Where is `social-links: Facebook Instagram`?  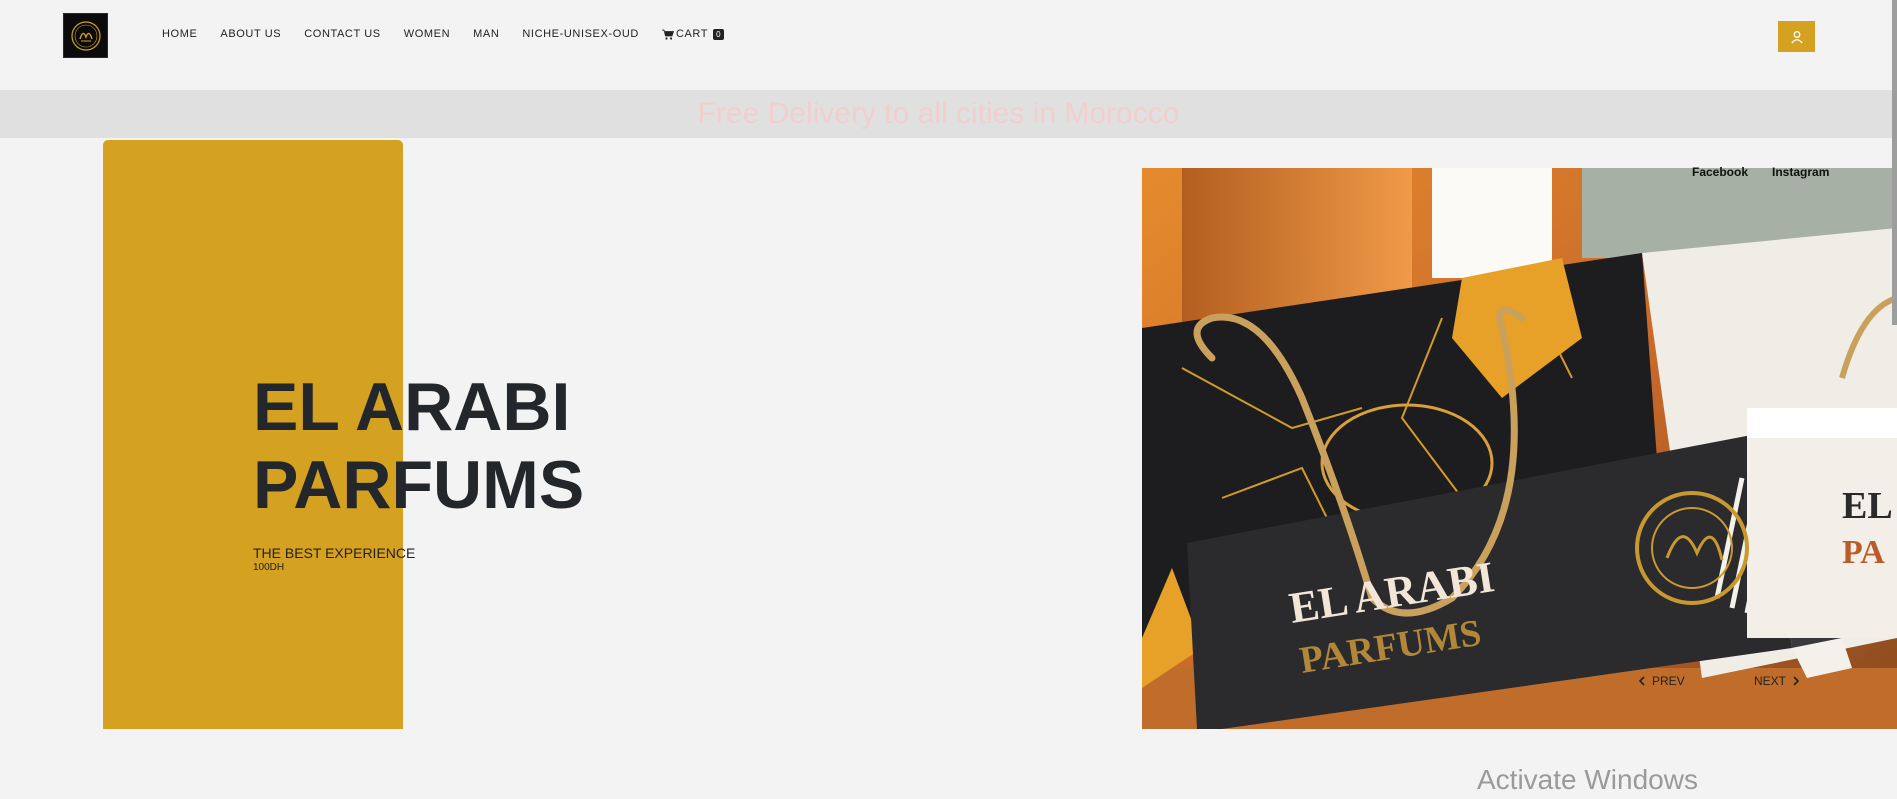 social-links: Facebook Instagram is located at coordinates (1760, 172).